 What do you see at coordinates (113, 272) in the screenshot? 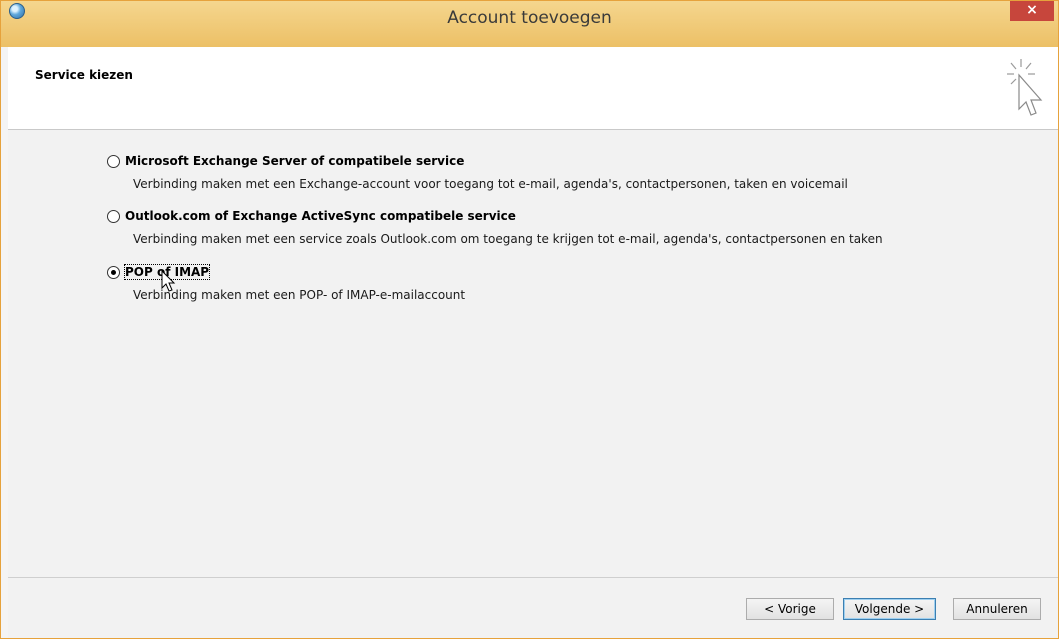
I see `radio-pop-imap` at bounding box center [113, 272].